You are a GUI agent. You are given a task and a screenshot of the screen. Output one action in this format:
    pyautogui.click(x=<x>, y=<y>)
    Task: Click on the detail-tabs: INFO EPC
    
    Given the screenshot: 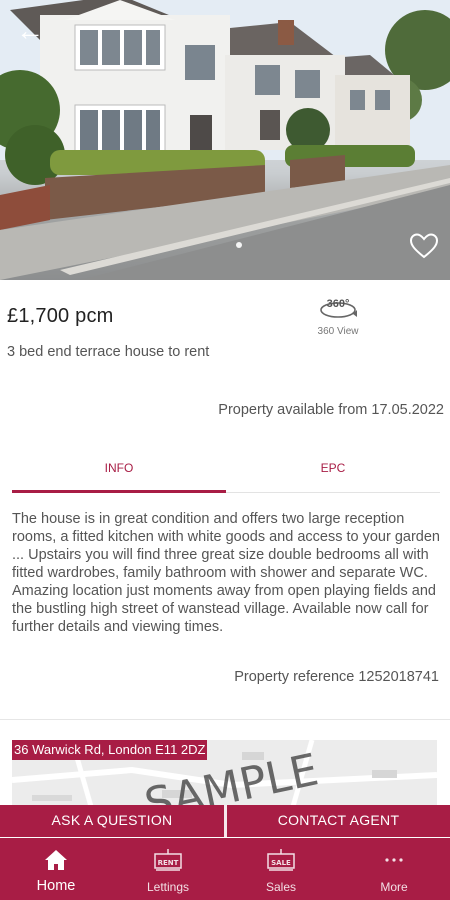 What is the action you would take?
    pyautogui.click(x=226, y=474)
    